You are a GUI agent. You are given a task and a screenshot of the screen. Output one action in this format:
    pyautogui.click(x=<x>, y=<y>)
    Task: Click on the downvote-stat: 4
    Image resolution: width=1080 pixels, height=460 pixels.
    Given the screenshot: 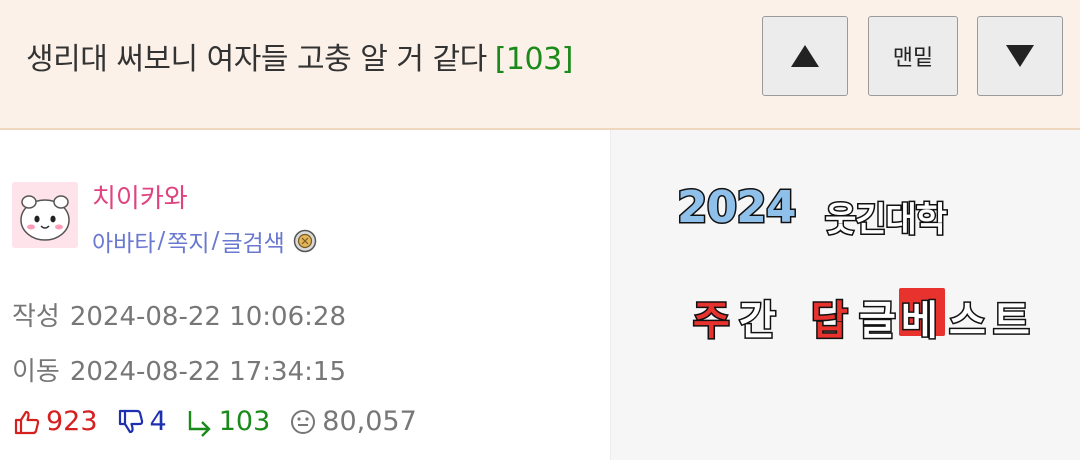 What is the action you would take?
    pyautogui.click(x=141, y=421)
    